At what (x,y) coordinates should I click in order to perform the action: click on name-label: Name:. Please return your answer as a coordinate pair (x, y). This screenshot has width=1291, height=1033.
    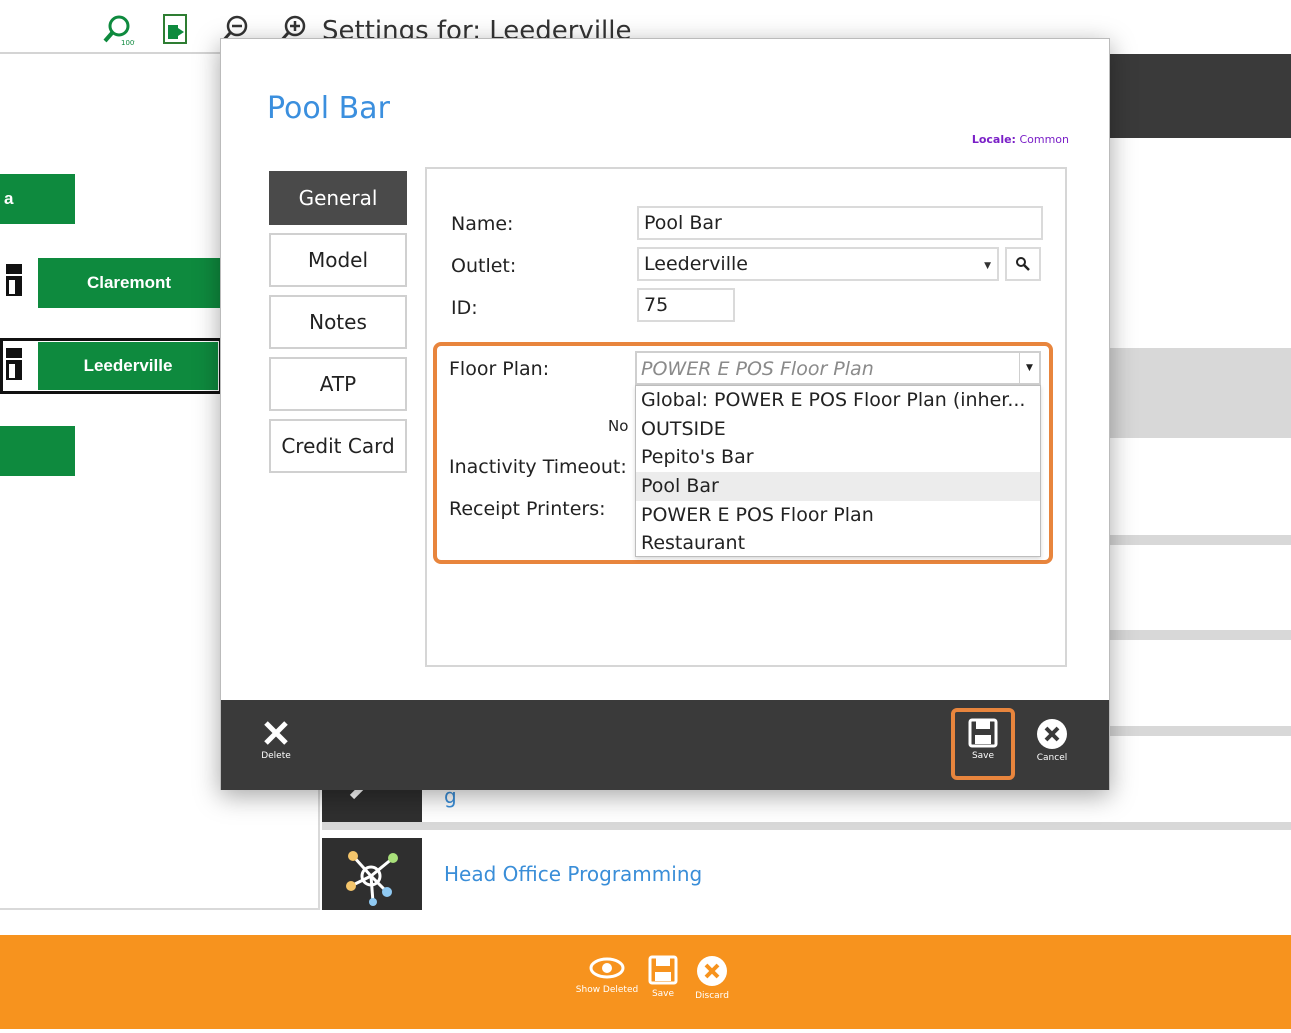
    Looking at the image, I should click on (482, 224).